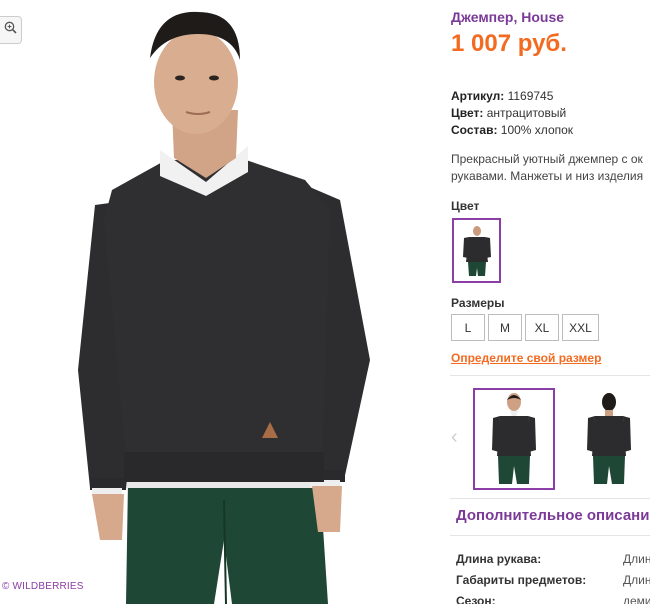 The width and height of the screenshot is (650, 609). What do you see at coordinates (499, 559) in the screenshot?
I see `detail-key: Длина рукава:` at bounding box center [499, 559].